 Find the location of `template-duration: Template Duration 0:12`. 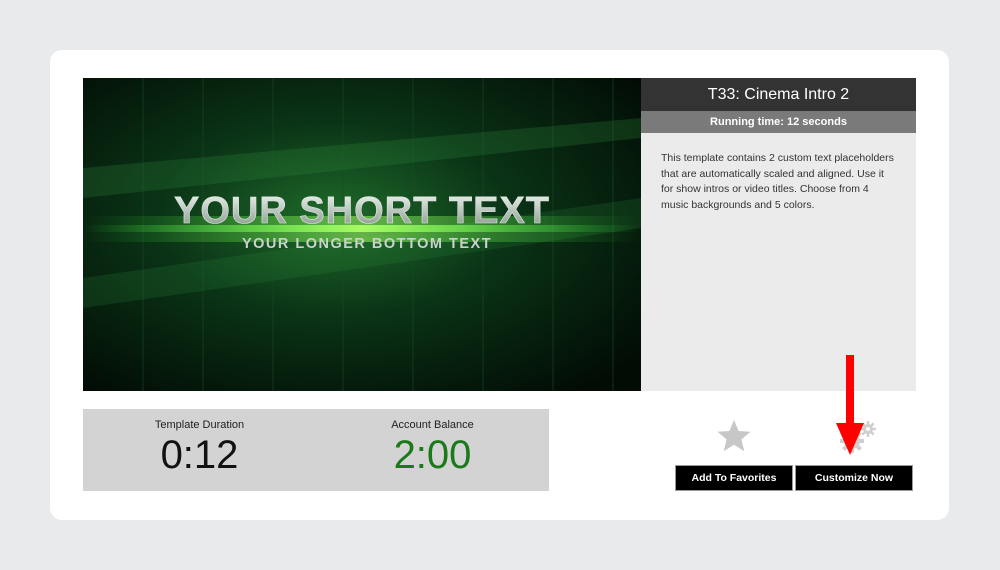

template-duration: Template Duration 0:12 is located at coordinates (199, 443).